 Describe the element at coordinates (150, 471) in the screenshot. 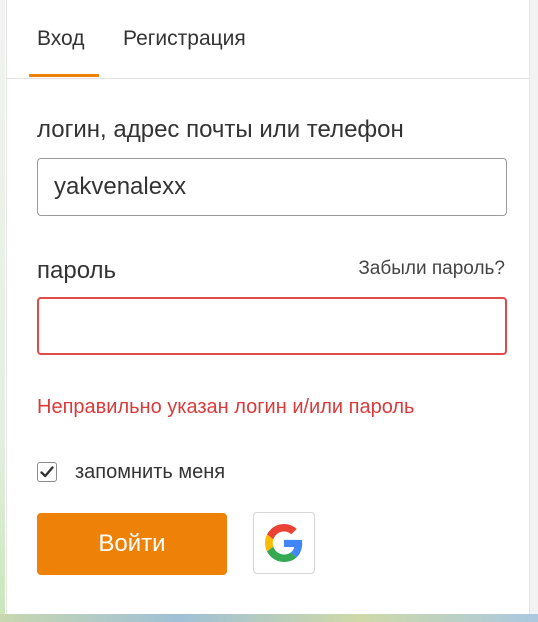

I see `remember-me-label: запомнить меня` at that location.